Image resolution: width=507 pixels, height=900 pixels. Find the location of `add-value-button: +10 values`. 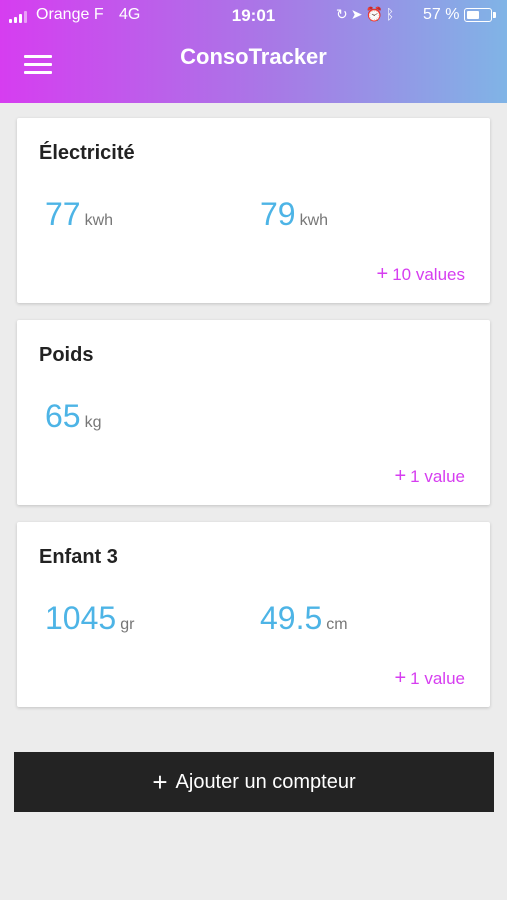

add-value-button: +10 values is located at coordinates (421, 274).